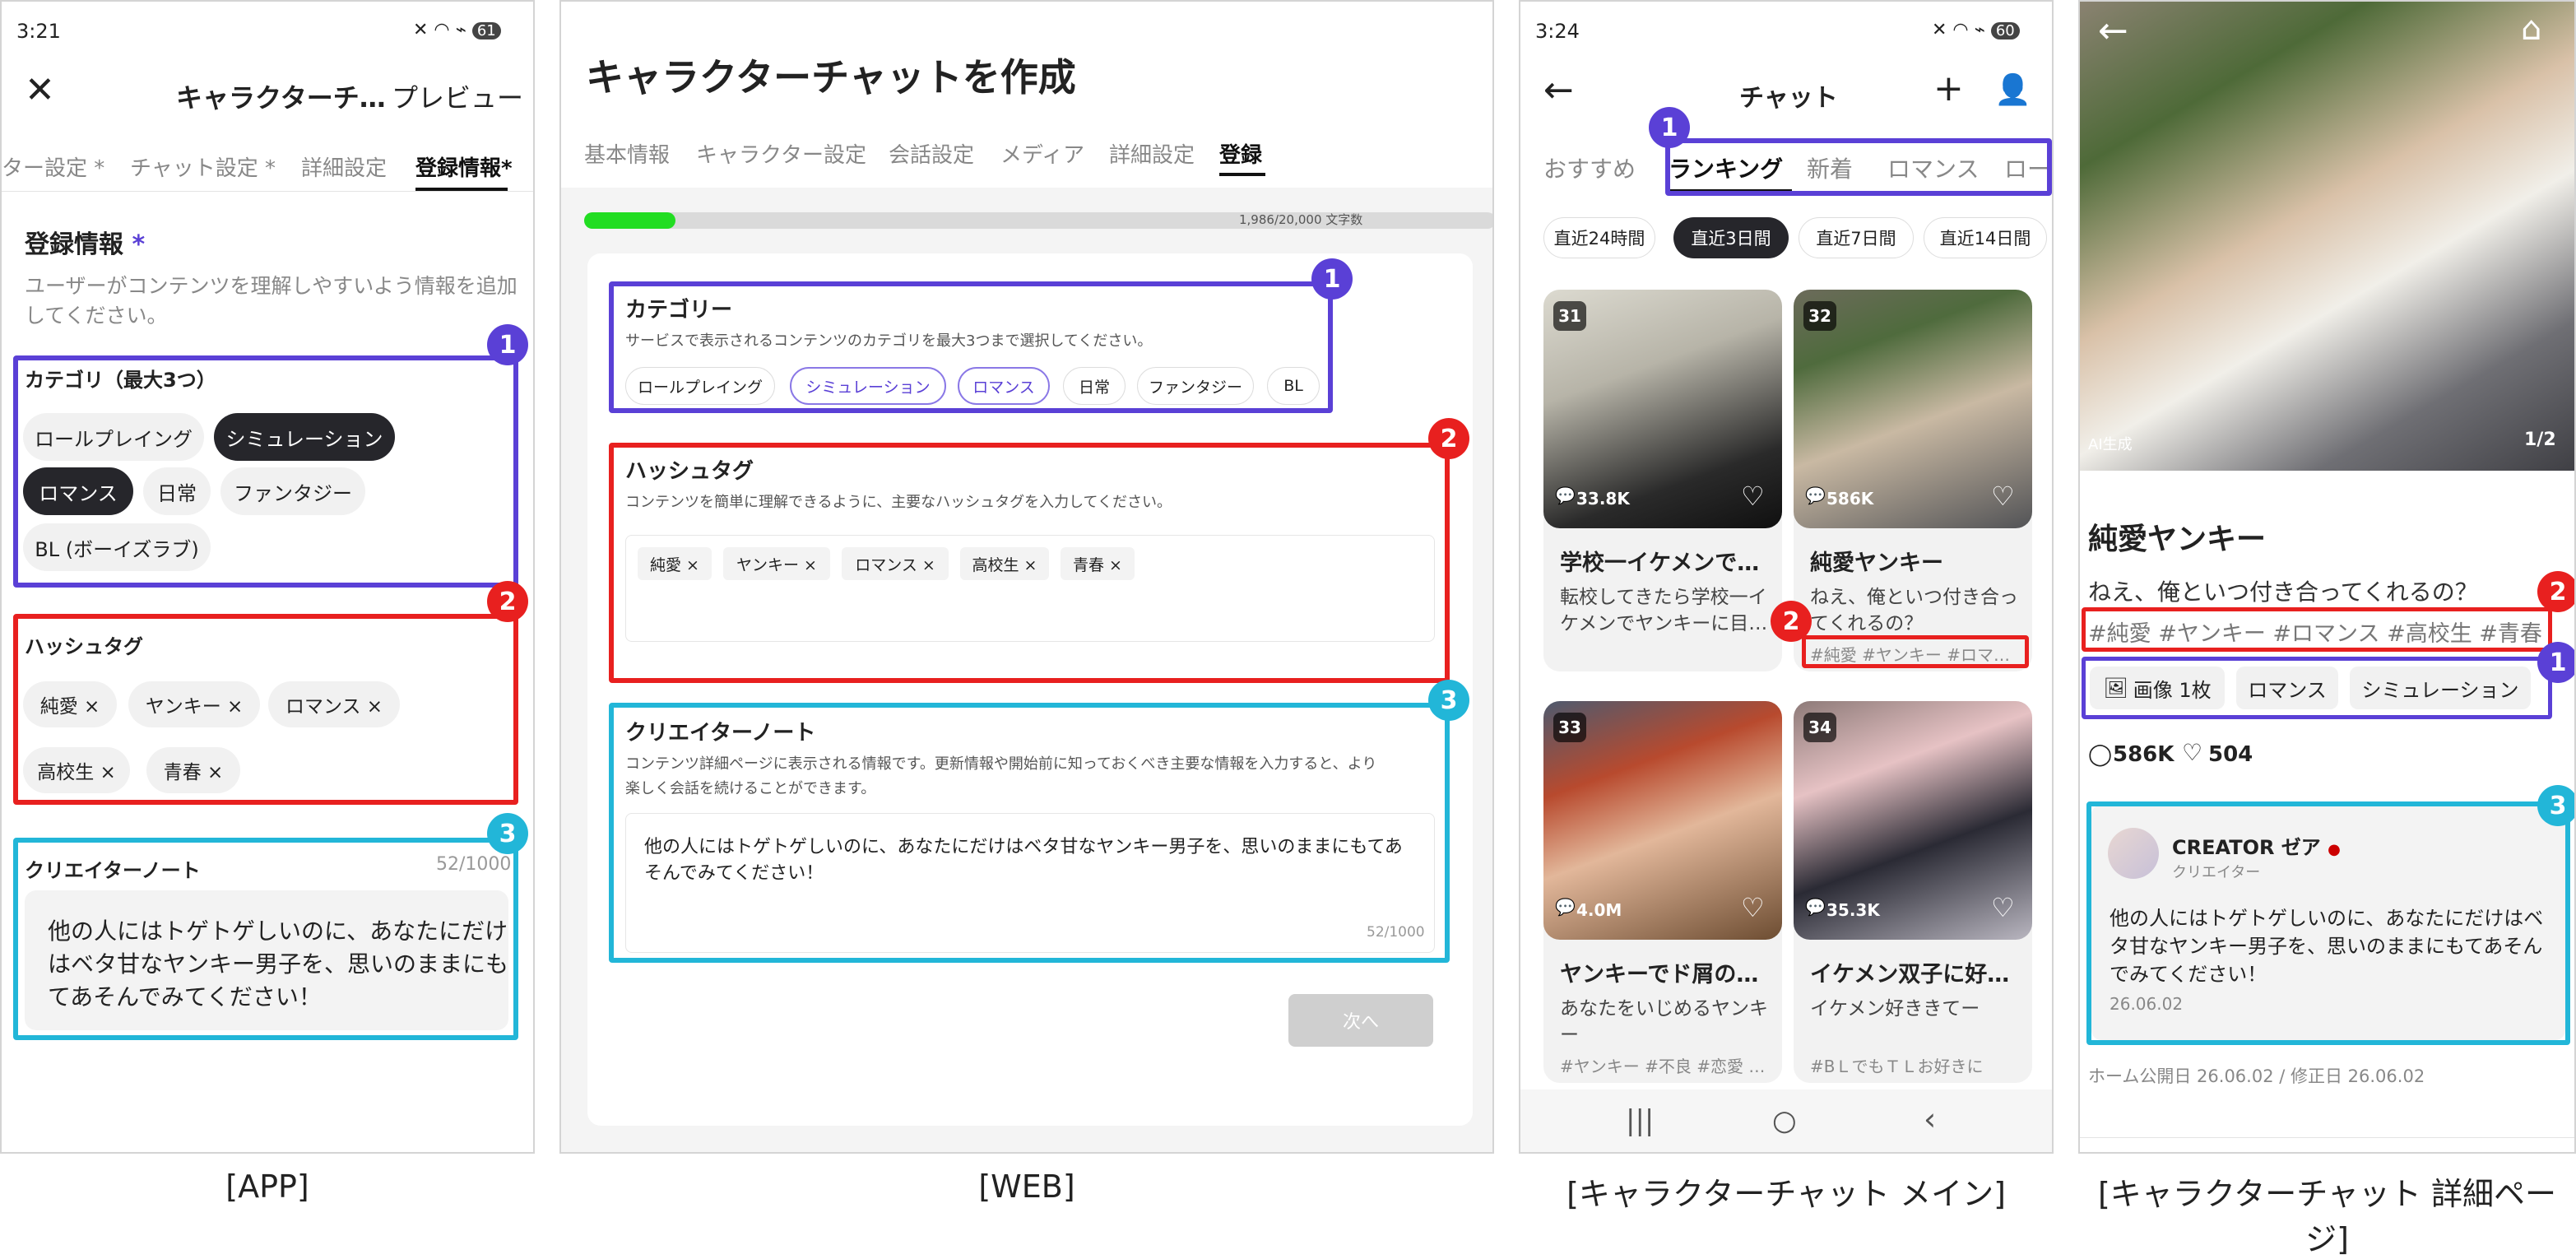 The width and height of the screenshot is (2576, 1259). I want to click on status-time: 3:24, so click(1558, 32).